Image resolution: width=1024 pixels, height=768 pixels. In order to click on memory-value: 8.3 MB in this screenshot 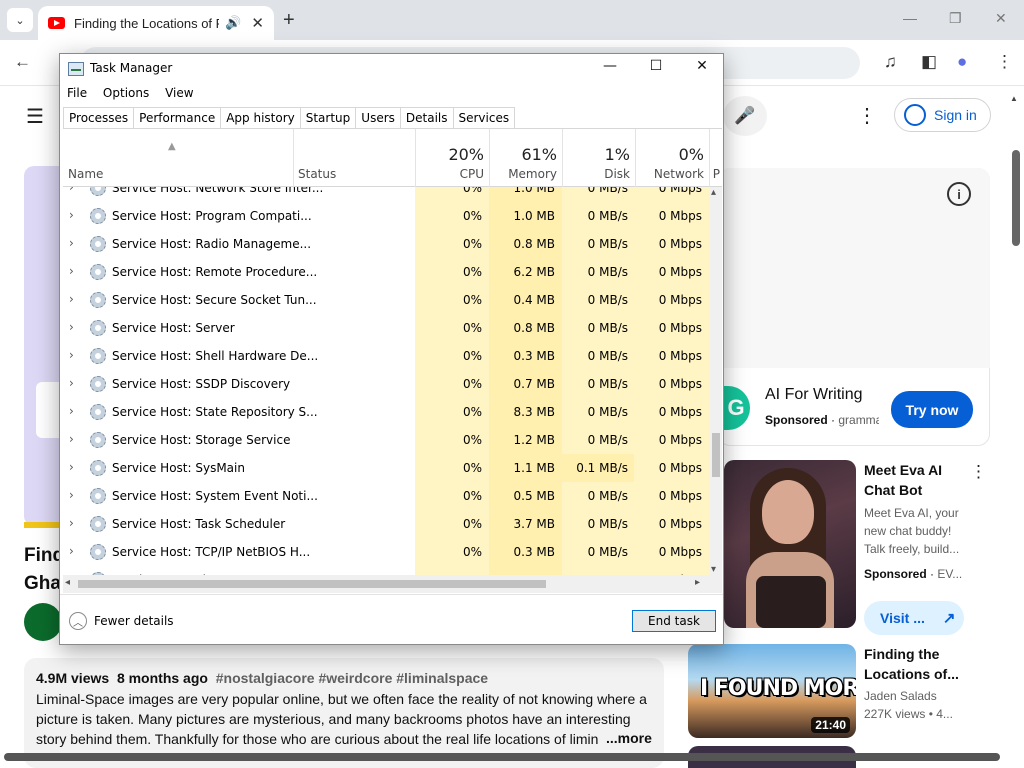, I will do `click(525, 412)`.